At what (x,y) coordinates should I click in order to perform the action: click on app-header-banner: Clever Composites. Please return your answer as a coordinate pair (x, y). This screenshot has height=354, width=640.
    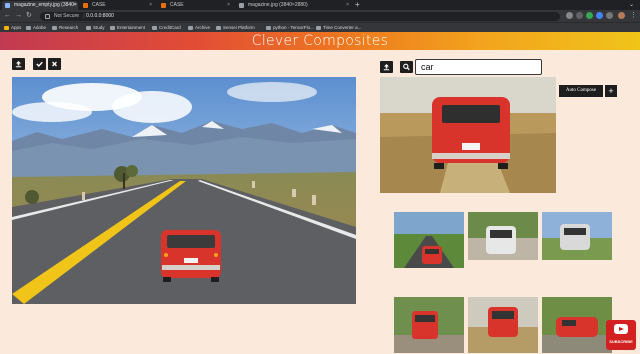
    Looking at the image, I should click on (320, 41).